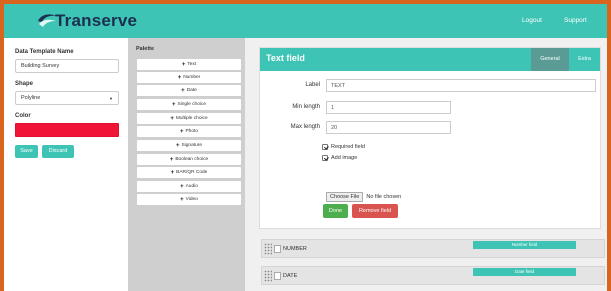 This screenshot has height=291, width=611. Describe the element at coordinates (305, 127) in the screenshot. I see `max-length-label: Max length` at that location.